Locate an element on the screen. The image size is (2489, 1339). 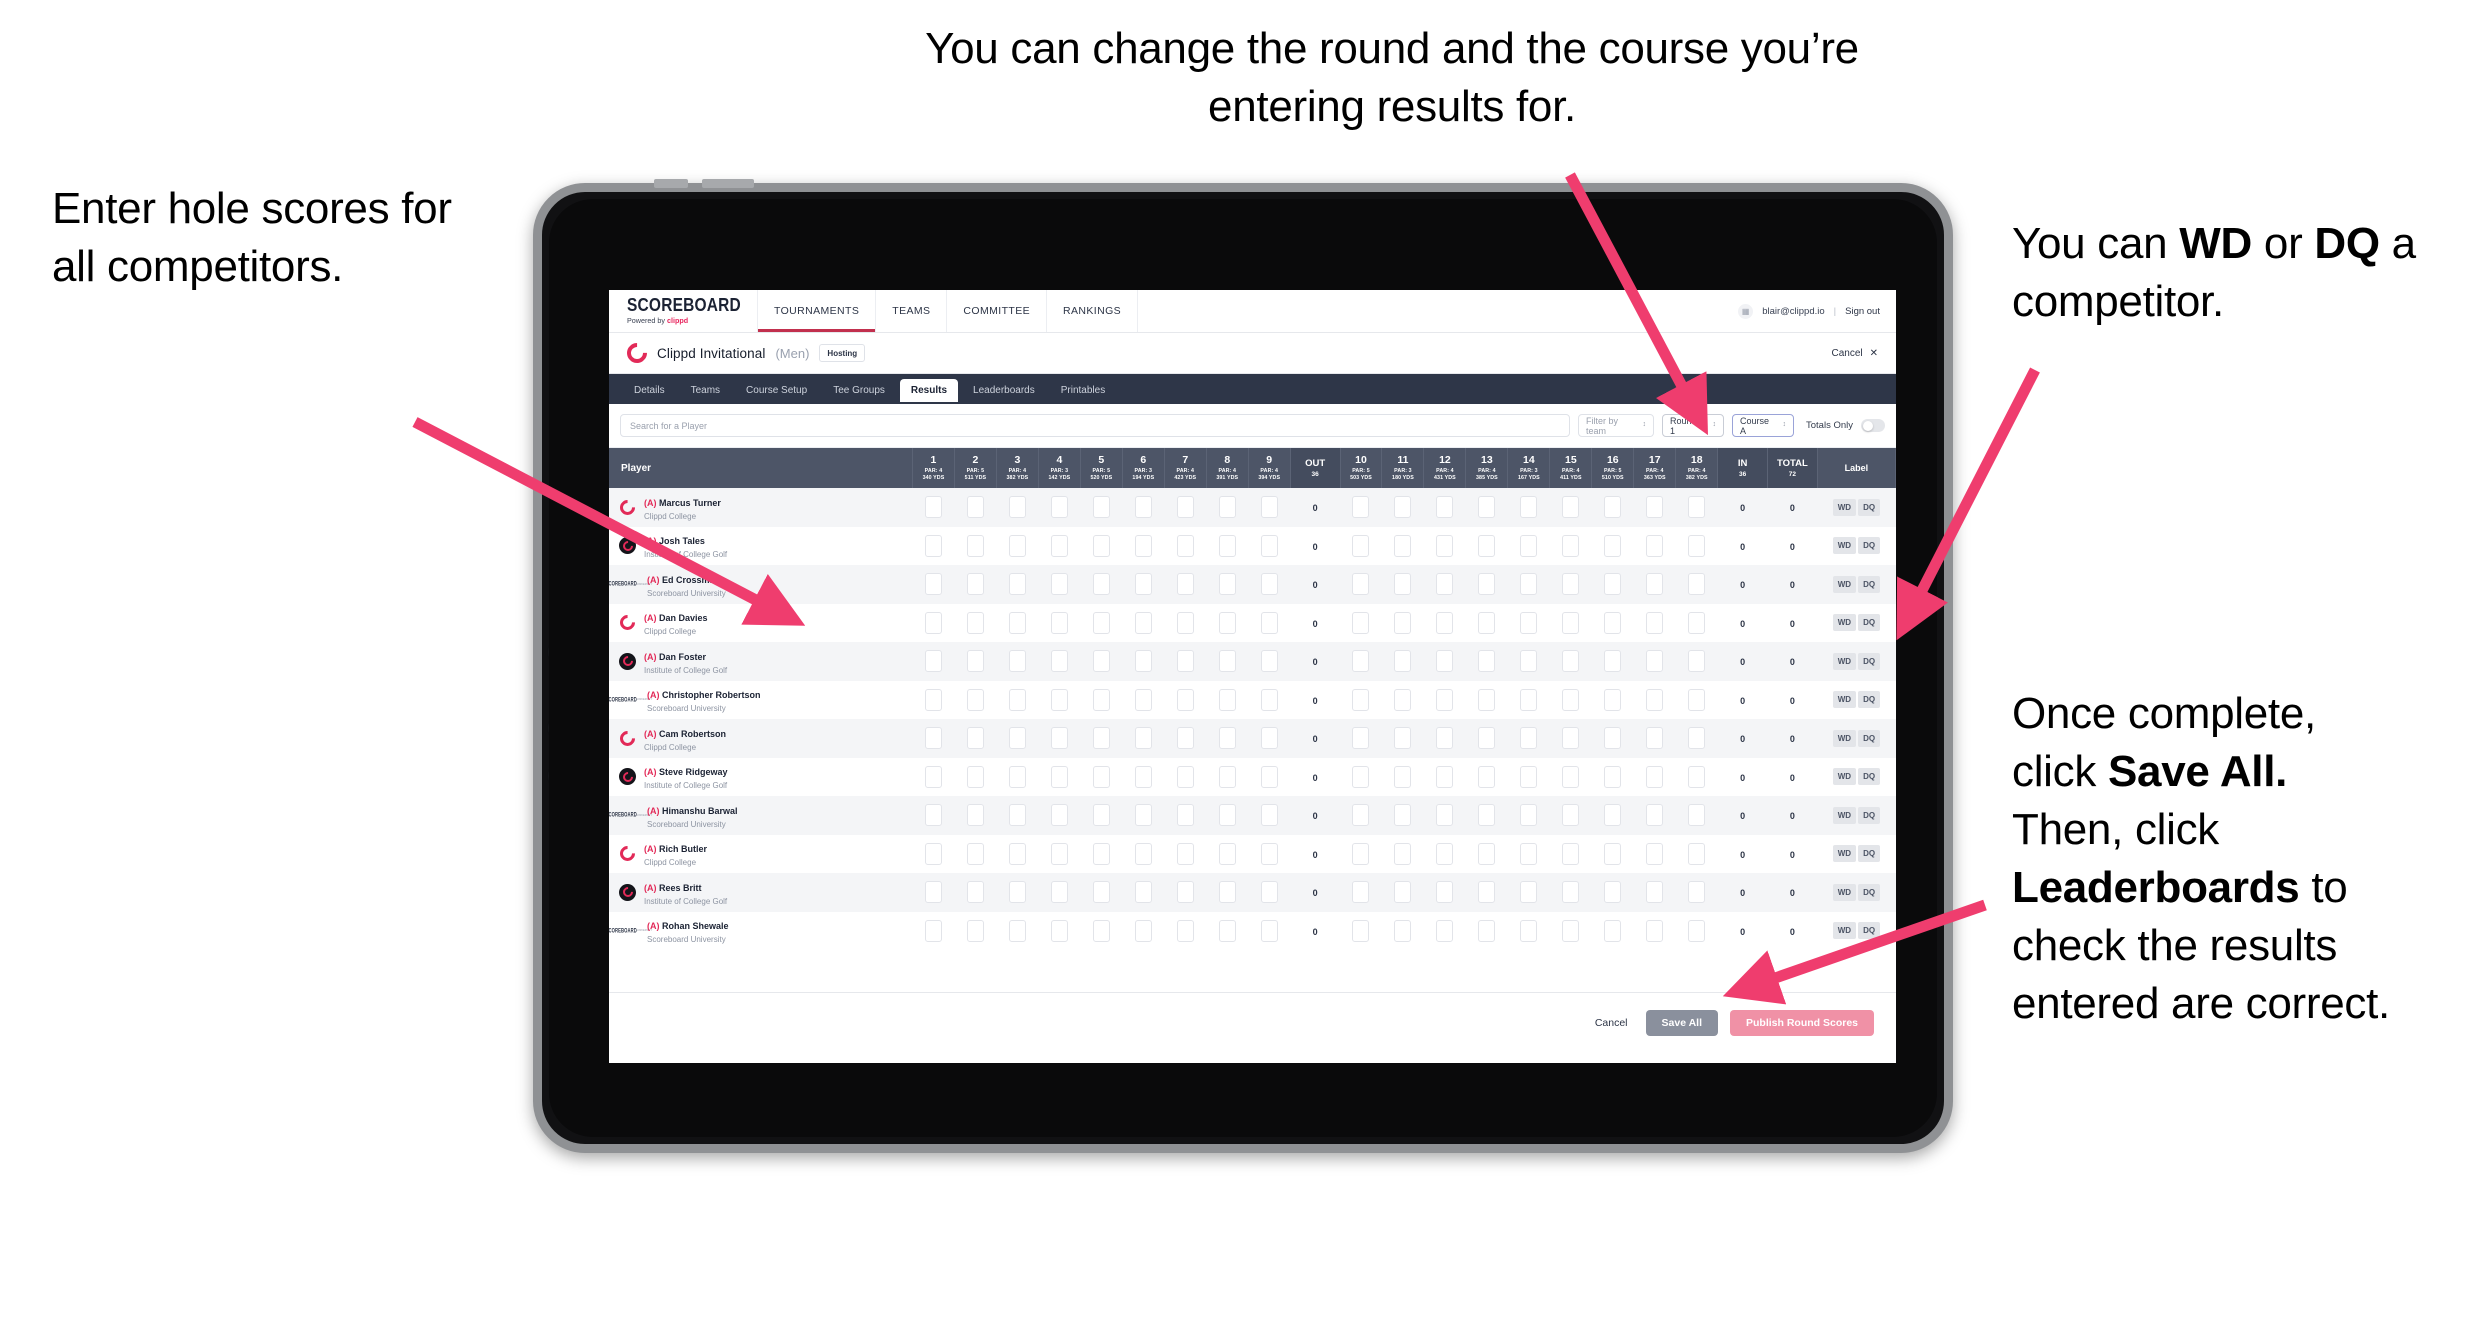
tab-details: Details is located at coordinates (649, 390).